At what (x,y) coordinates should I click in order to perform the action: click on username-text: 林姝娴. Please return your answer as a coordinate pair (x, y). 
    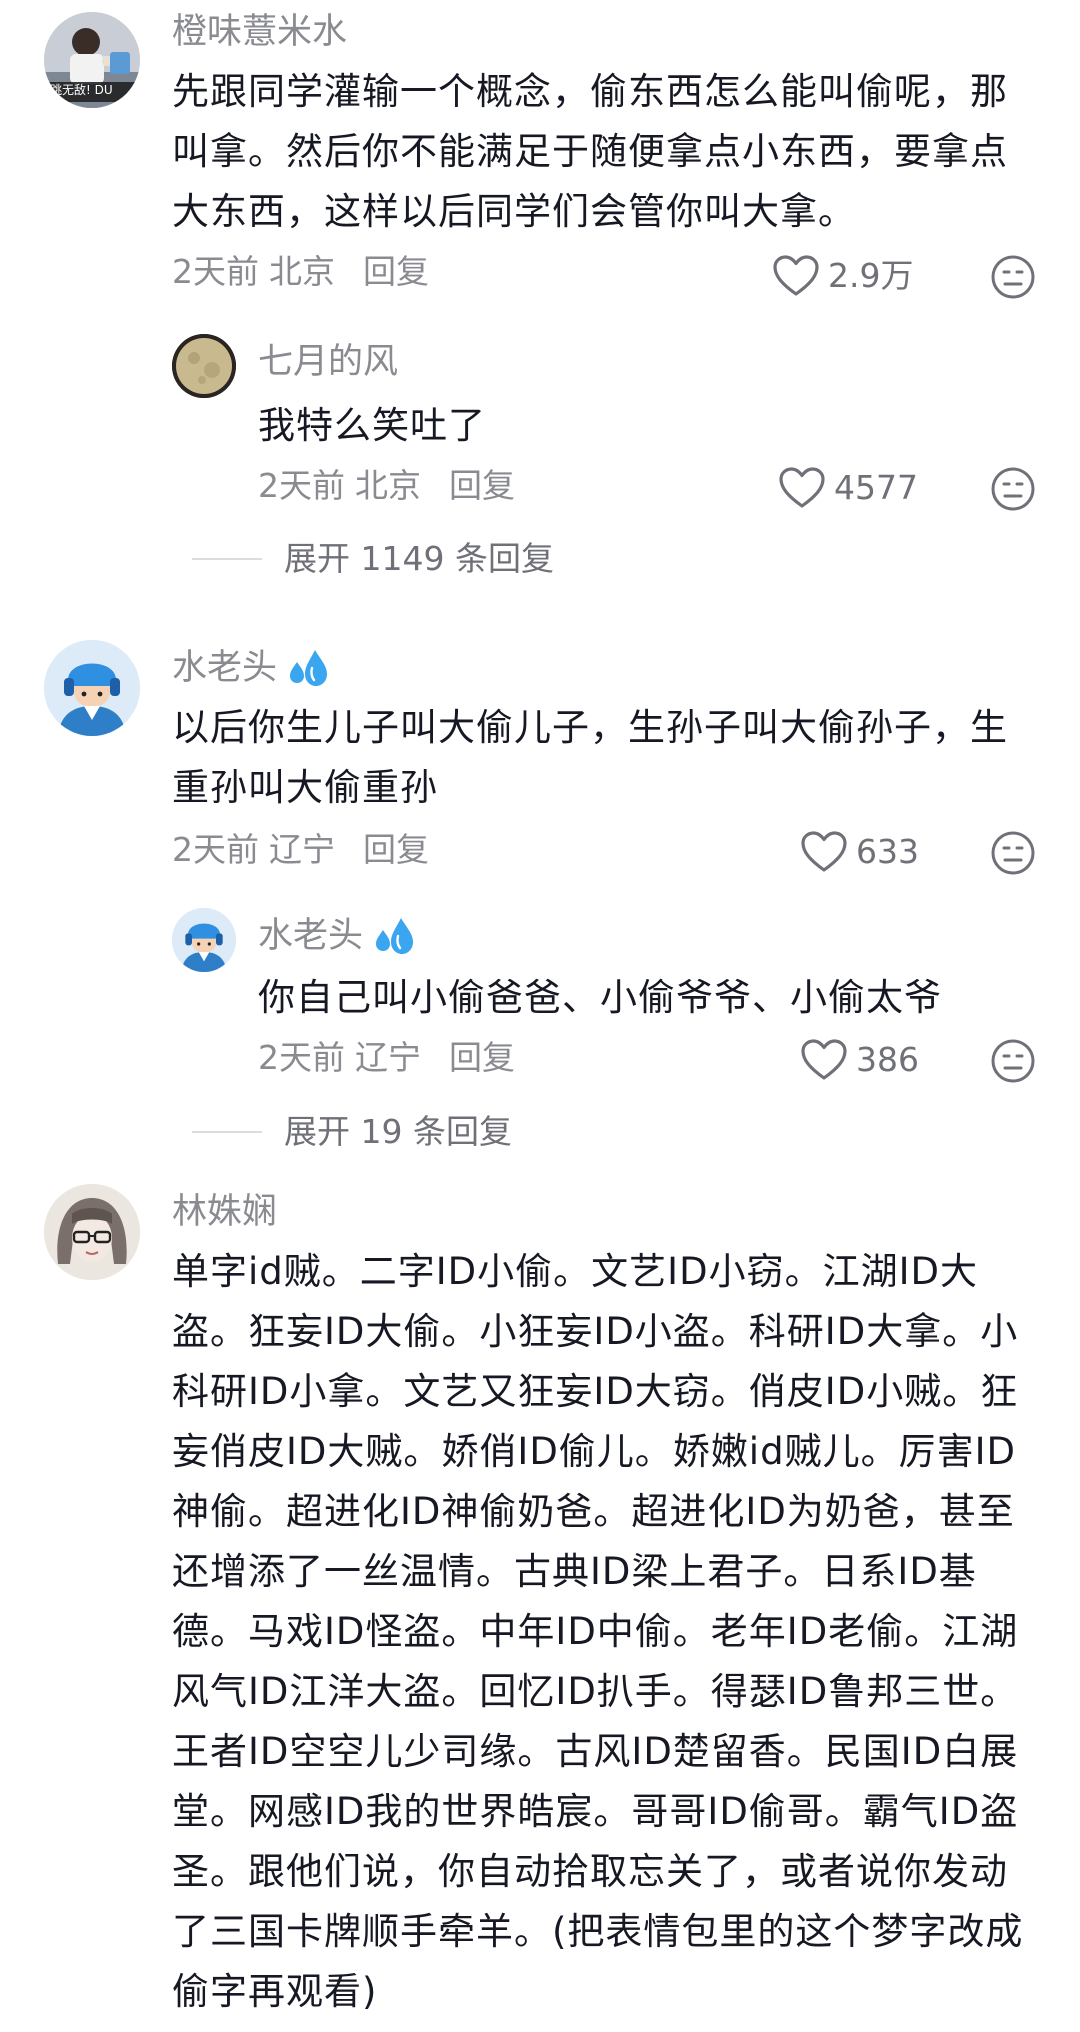
    Looking at the image, I should click on (225, 1212).